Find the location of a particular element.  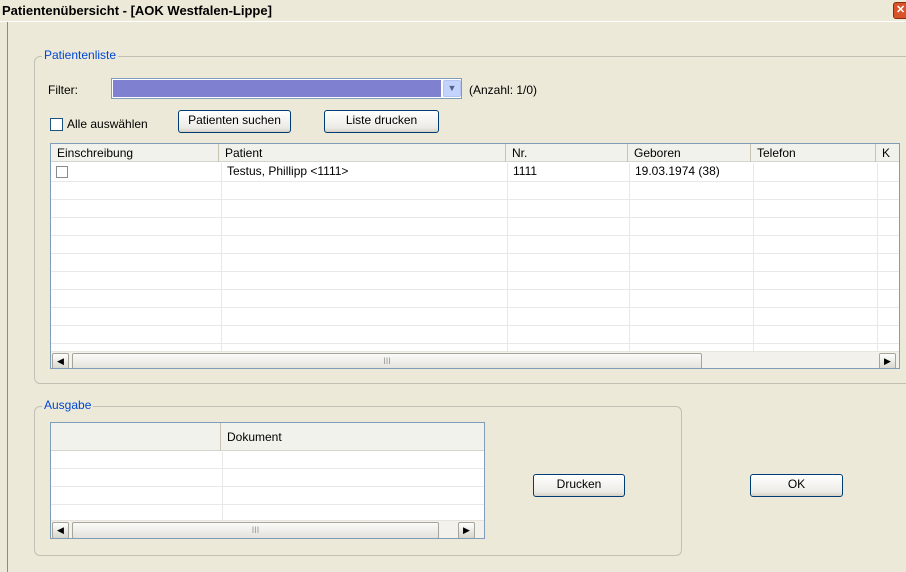

window-frame-left is located at coordinates (4, 297).